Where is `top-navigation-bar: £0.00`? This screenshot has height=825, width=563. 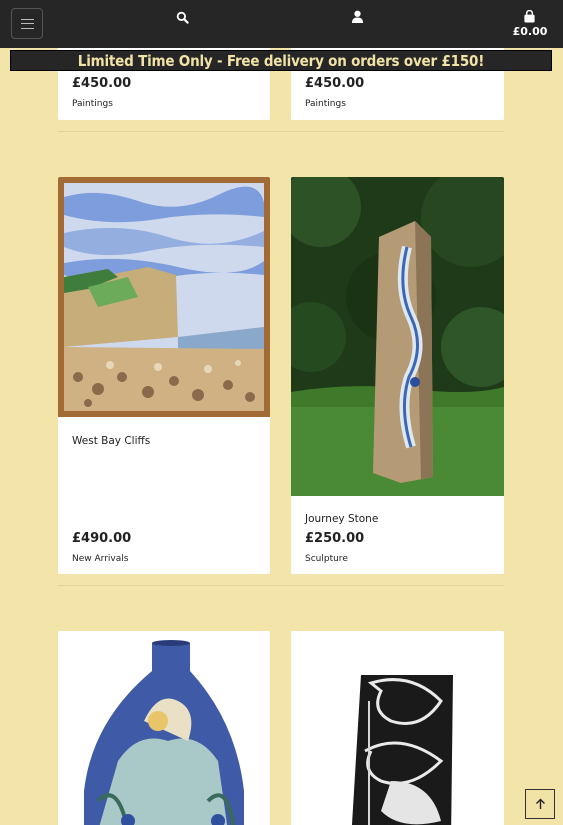
top-navigation-bar: £0.00 is located at coordinates (281, 24).